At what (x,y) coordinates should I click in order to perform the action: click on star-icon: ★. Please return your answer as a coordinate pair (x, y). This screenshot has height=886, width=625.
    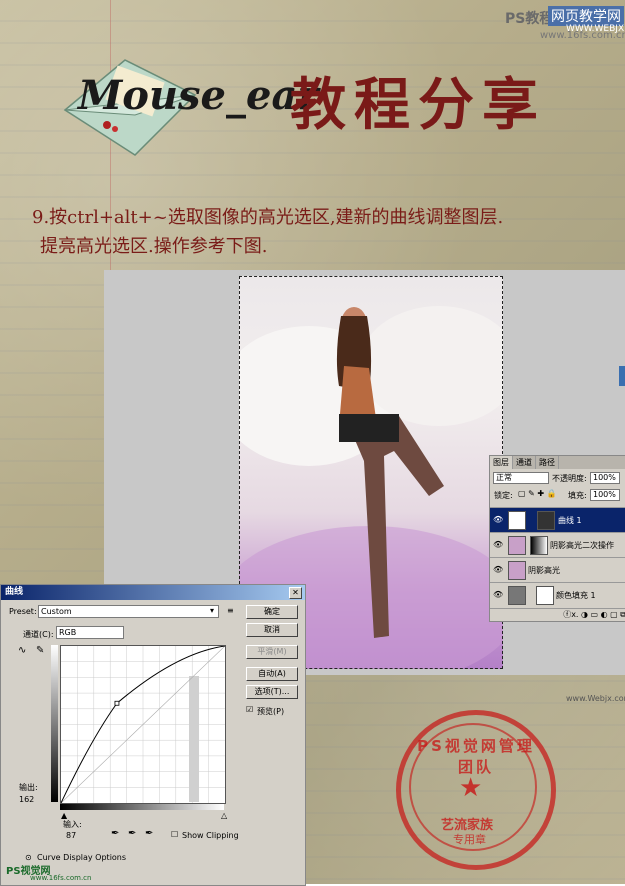
    Looking at the image, I should click on (471, 788).